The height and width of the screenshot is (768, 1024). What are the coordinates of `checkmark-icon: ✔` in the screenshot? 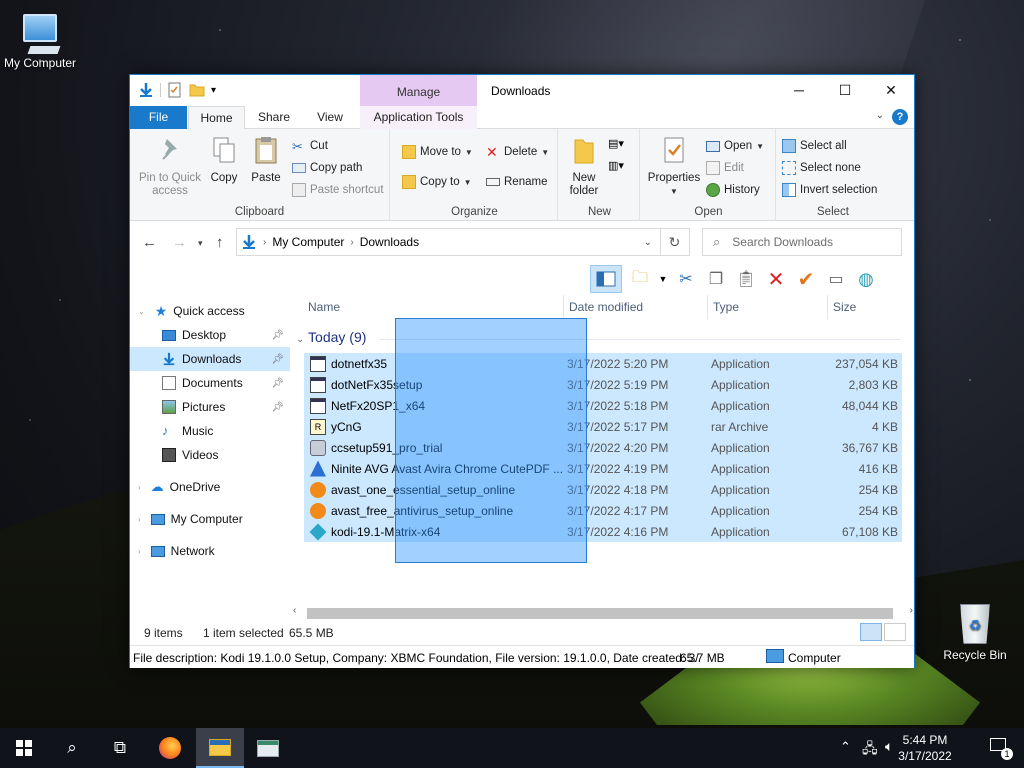 It's located at (806, 279).